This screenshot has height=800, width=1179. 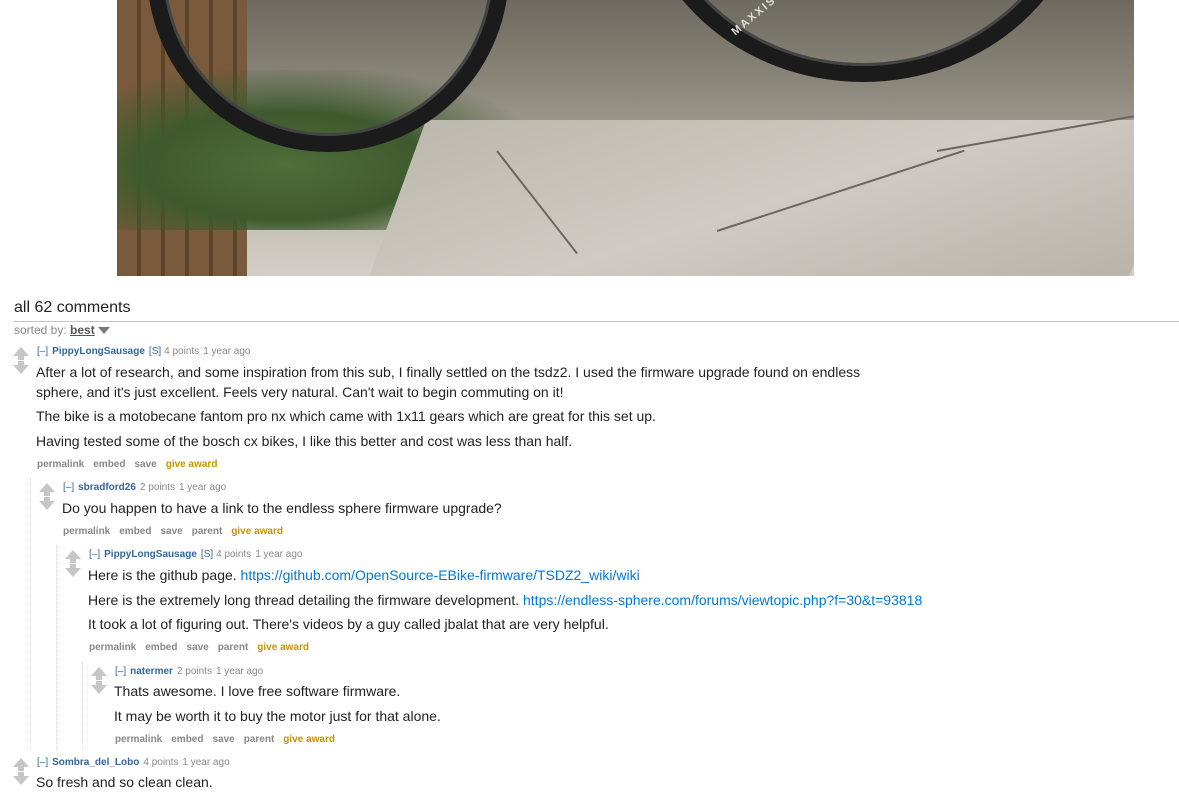 I want to click on comment-tagline: [–] sbradford26 2 points 1 year ago, so click(x=144, y=487).